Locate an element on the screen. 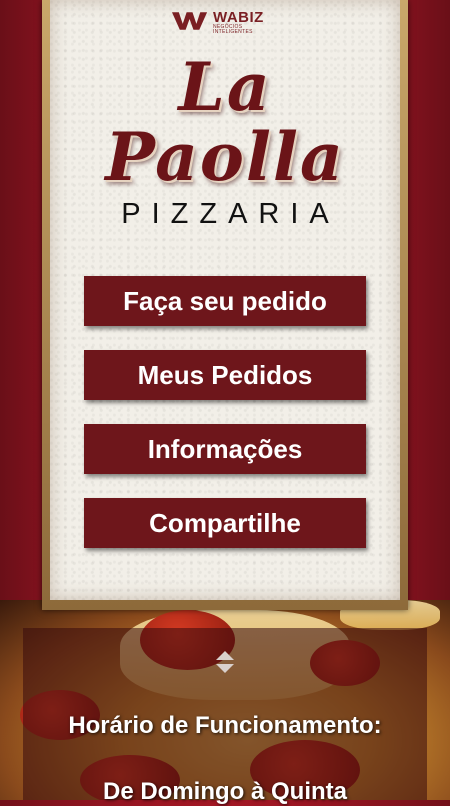  logo-line2: Paolla is located at coordinates (225, 157).